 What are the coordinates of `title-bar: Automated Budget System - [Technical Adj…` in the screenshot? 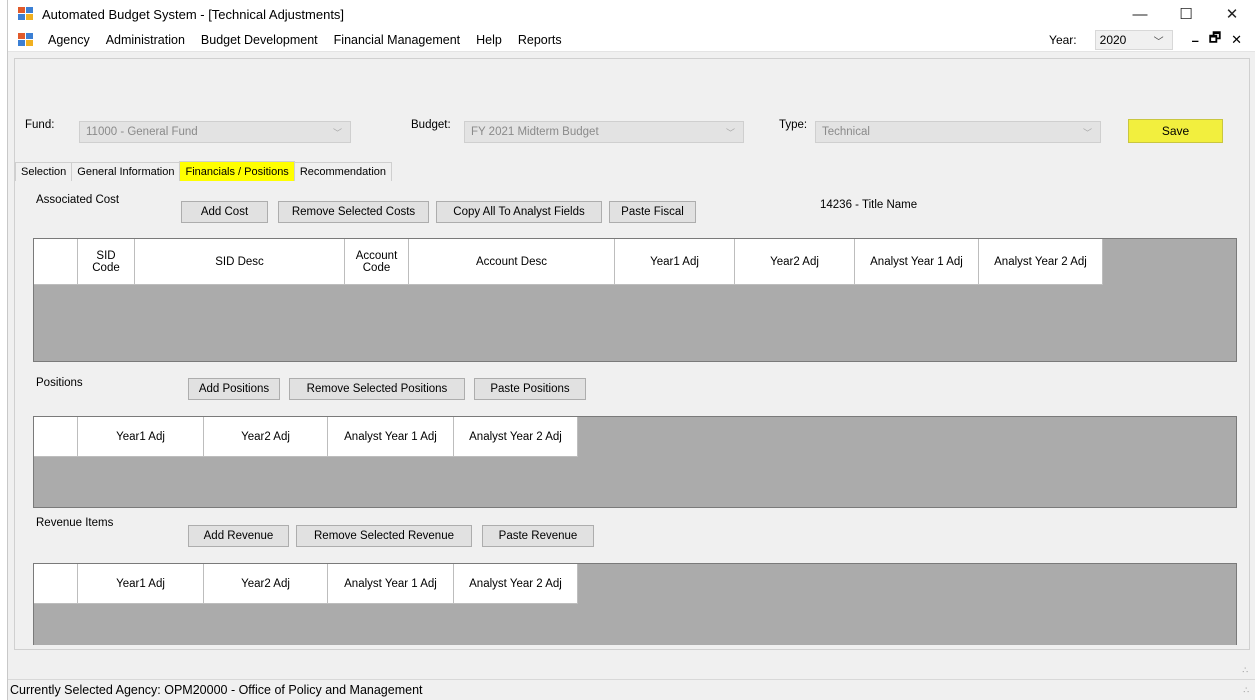 It's located at (631, 14).